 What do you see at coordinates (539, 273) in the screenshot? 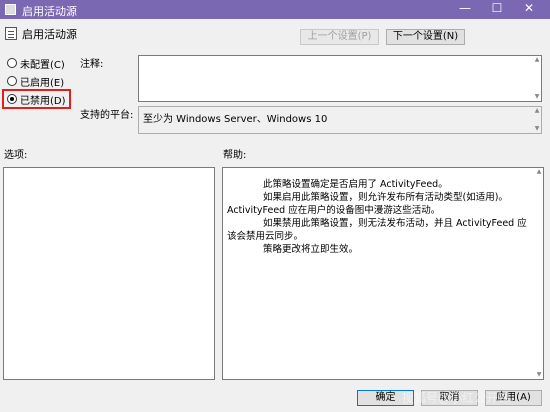
I see `help-scrollbar: ▲ ▼` at bounding box center [539, 273].